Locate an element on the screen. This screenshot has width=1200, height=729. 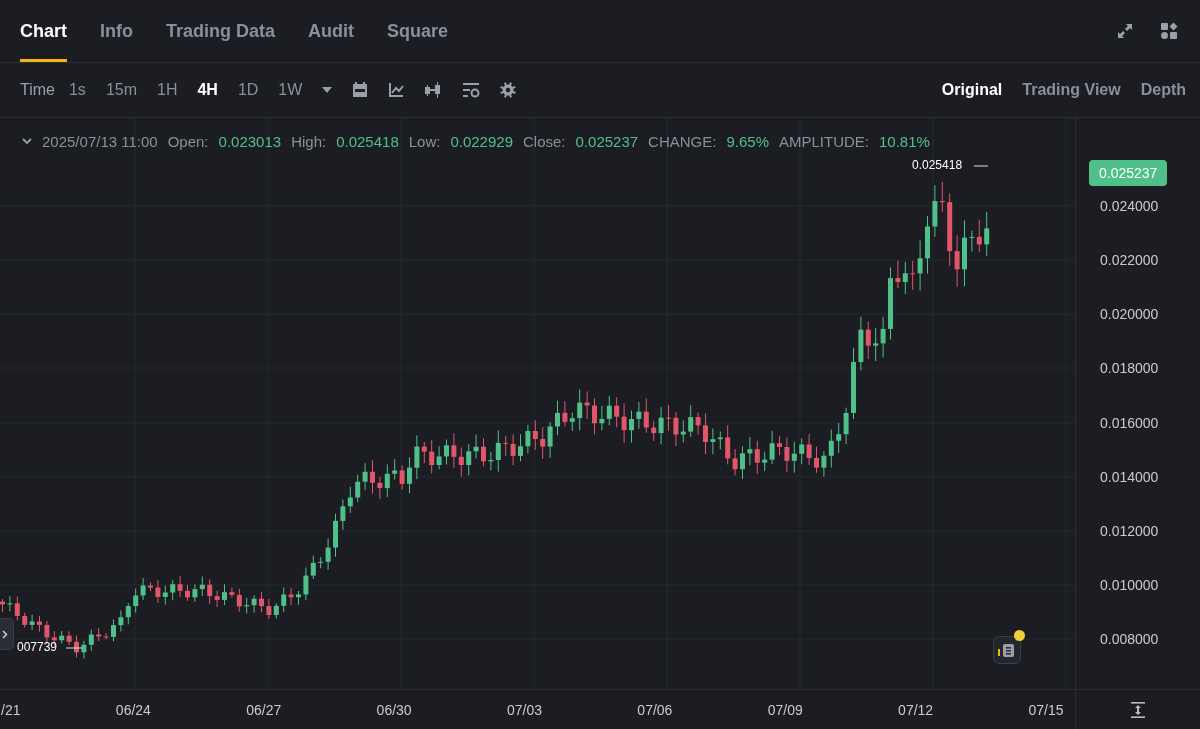
expand-icon is located at coordinates (1125, 31).